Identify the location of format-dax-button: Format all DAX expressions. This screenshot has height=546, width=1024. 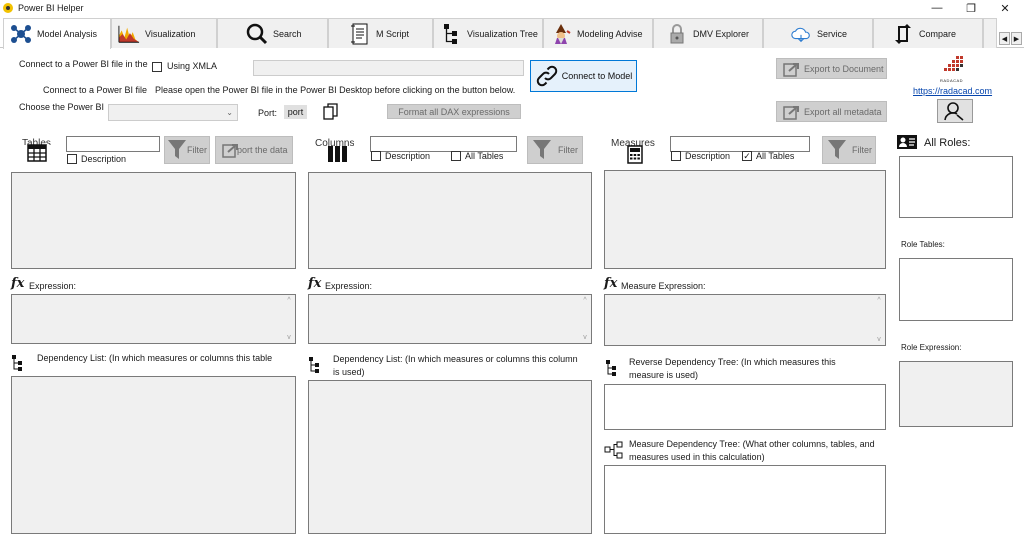
(454, 111).